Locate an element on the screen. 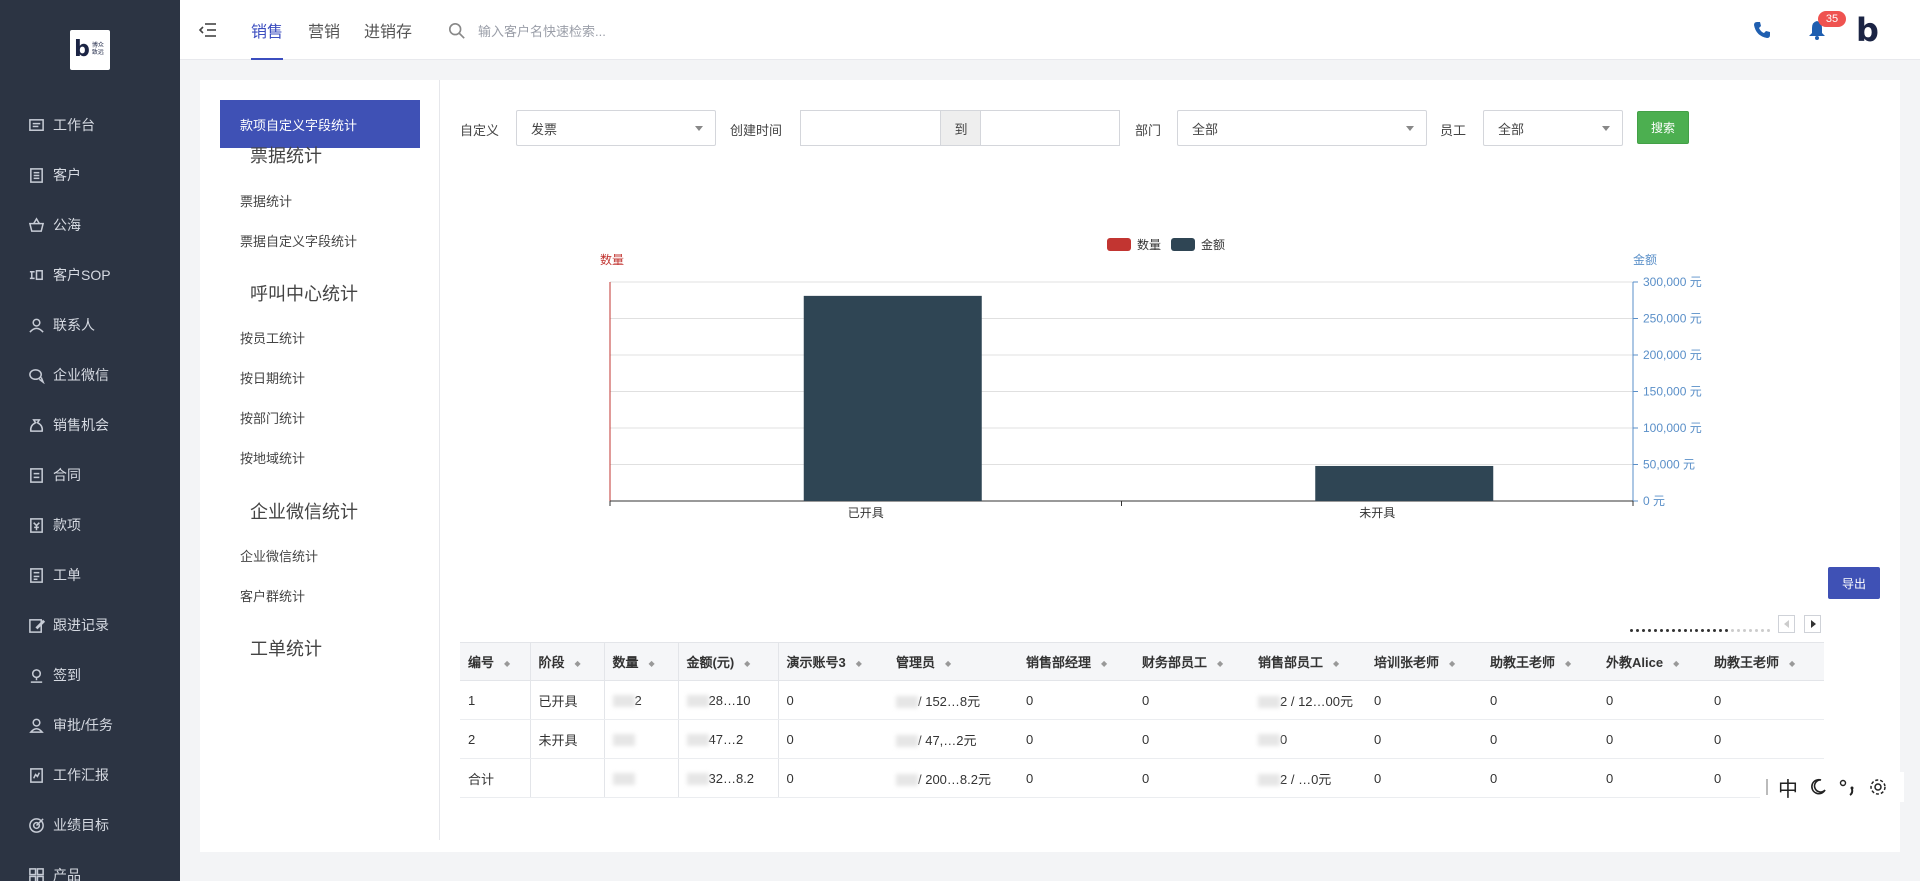  column-header: 财务部员工 ◆ is located at coordinates (1192, 661).